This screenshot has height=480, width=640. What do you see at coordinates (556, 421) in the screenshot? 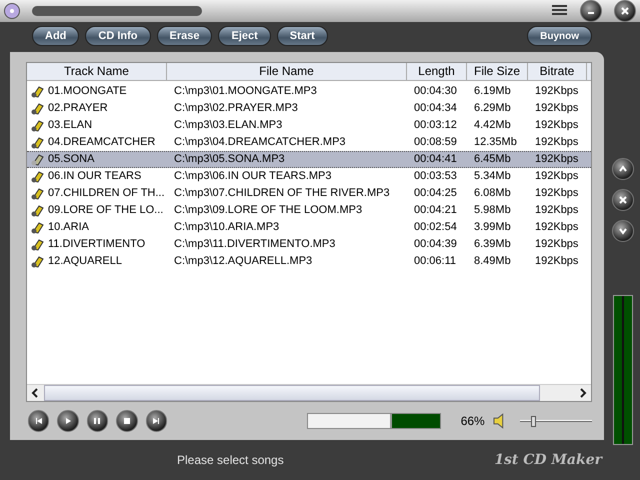
I see `volume-slider` at bounding box center [556, 421].